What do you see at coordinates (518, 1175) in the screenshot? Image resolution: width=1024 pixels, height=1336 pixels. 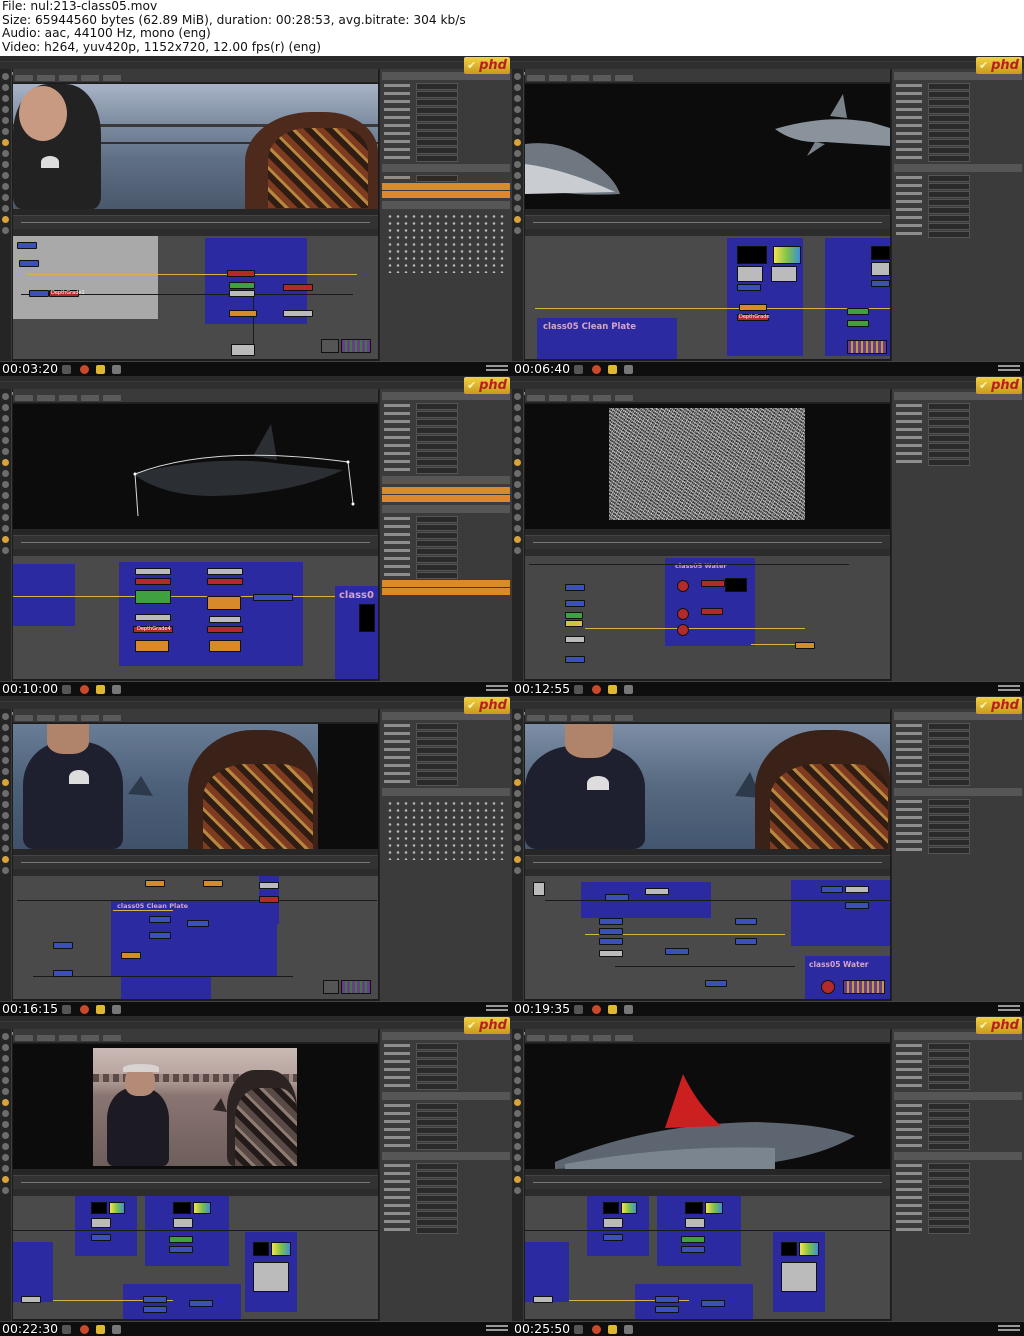 I see `nuke-toolbar` at bounding box center [518, 1175].